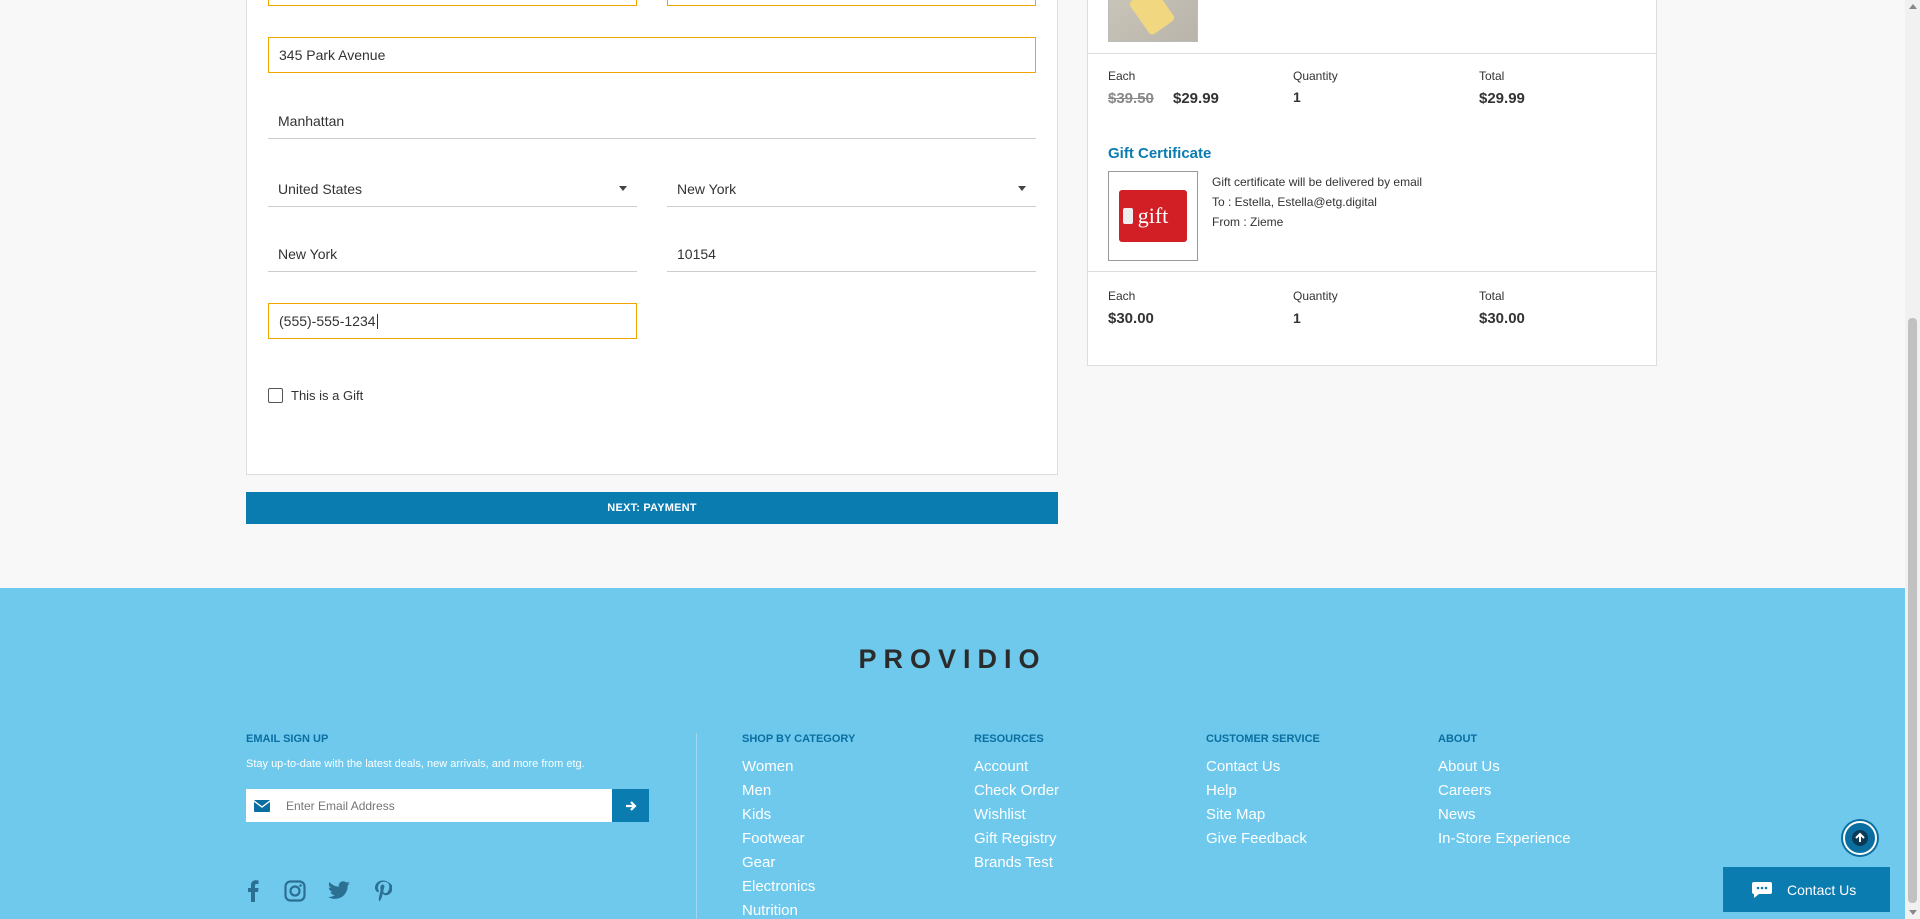 Image resolution: width=1920 pixels, height=919 pixels. Describe the element at coordinates (1762, 889) in the screenshot. I see `chat-bubble-icon` at that location.